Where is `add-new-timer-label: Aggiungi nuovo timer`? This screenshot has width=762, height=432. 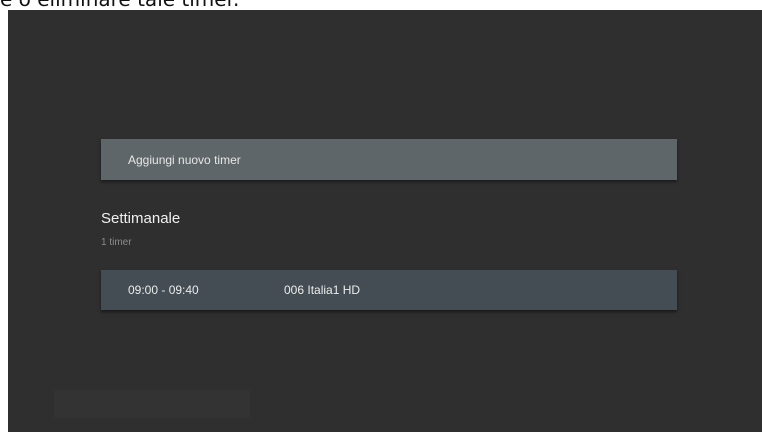
add-new-timer-label: Aggiungi nuovo timer is located at coordinates (184, 159).